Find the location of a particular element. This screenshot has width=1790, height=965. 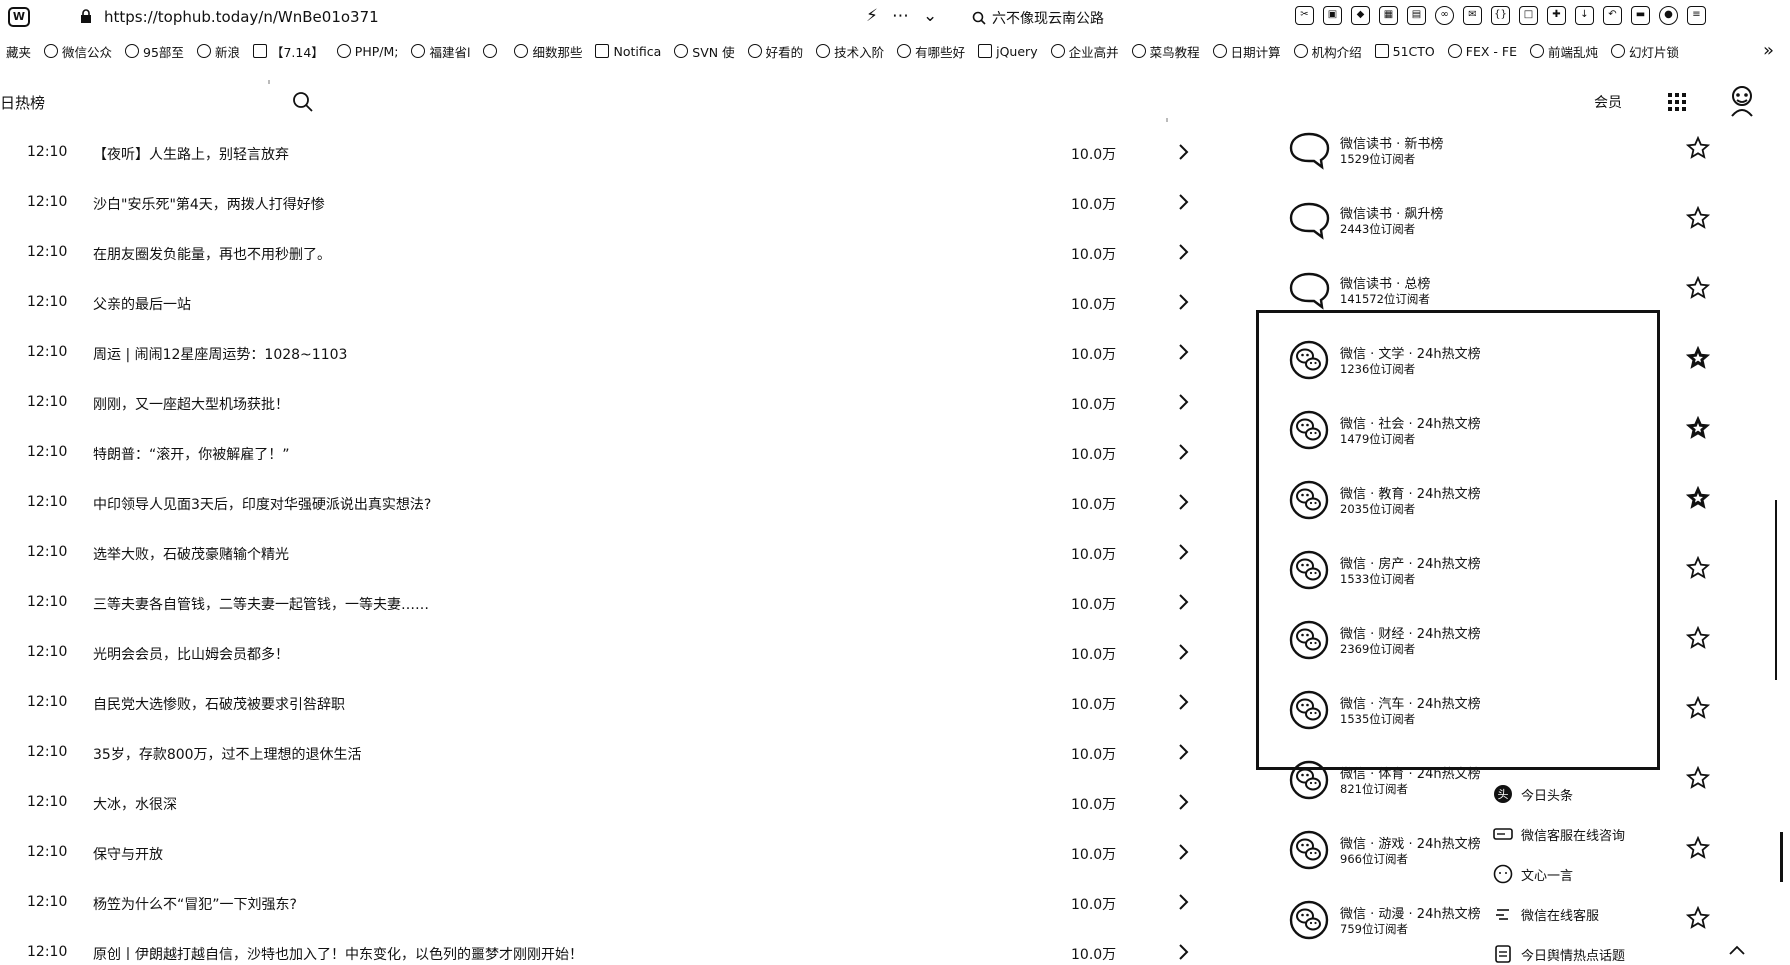

news-title: 35岁，存款800万，过不上理想的退休生活 is located at coordinates (227, 754).